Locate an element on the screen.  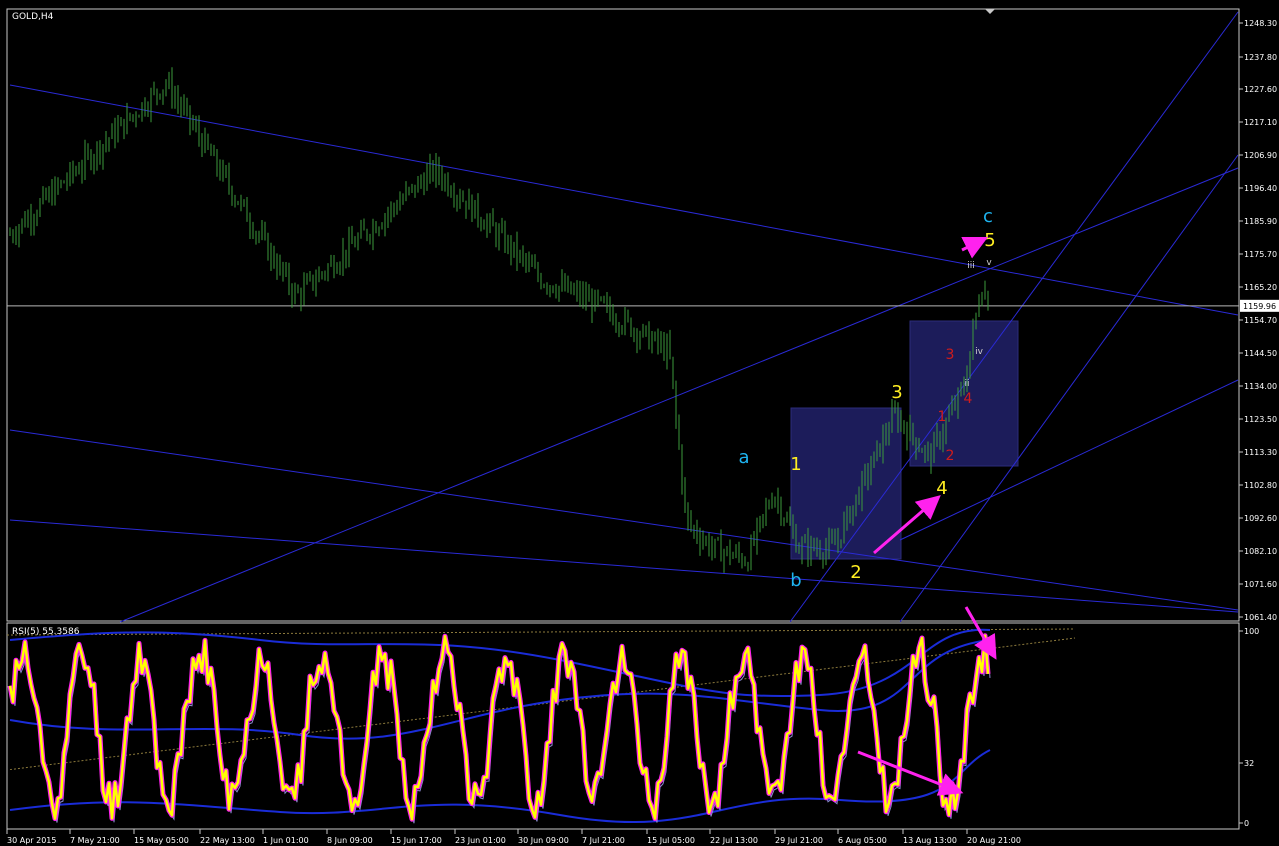
wave-label: iv is located at coordinates (979, 352).